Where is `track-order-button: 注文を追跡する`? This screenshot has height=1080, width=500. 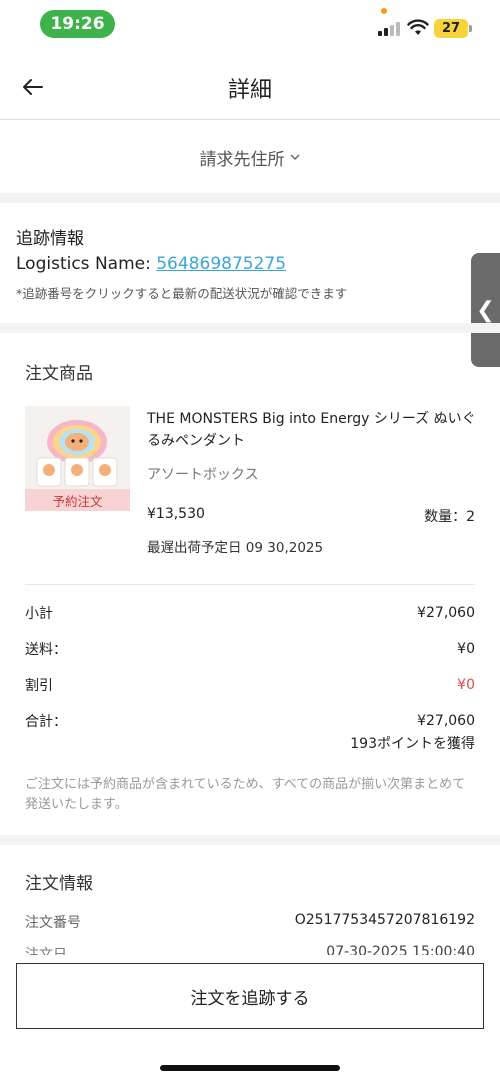
track-order-button: 注文を追跡する is located at coordinates (250, 996).